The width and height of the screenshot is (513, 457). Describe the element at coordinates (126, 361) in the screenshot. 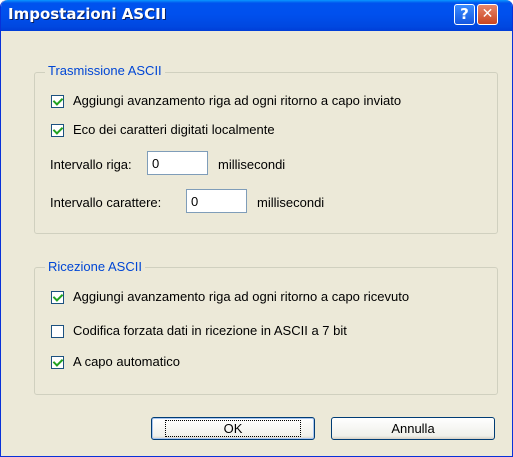

I see `wrap-label: A capo automatico` at that location.